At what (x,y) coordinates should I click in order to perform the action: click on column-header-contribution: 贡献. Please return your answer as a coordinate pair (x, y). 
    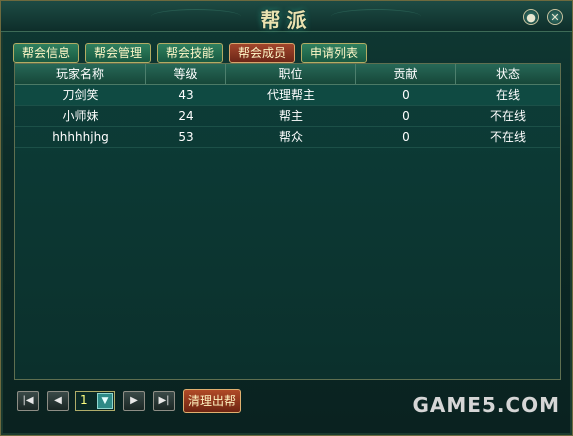
    Looking at the image, I should click on (406, 74).